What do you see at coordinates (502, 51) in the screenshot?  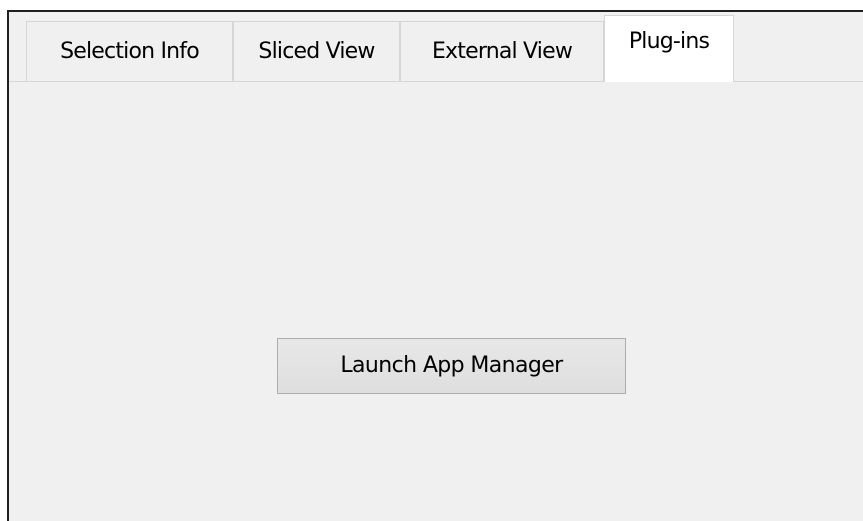 I see `tab-external-view: External View` at bounding box center [502, 51].